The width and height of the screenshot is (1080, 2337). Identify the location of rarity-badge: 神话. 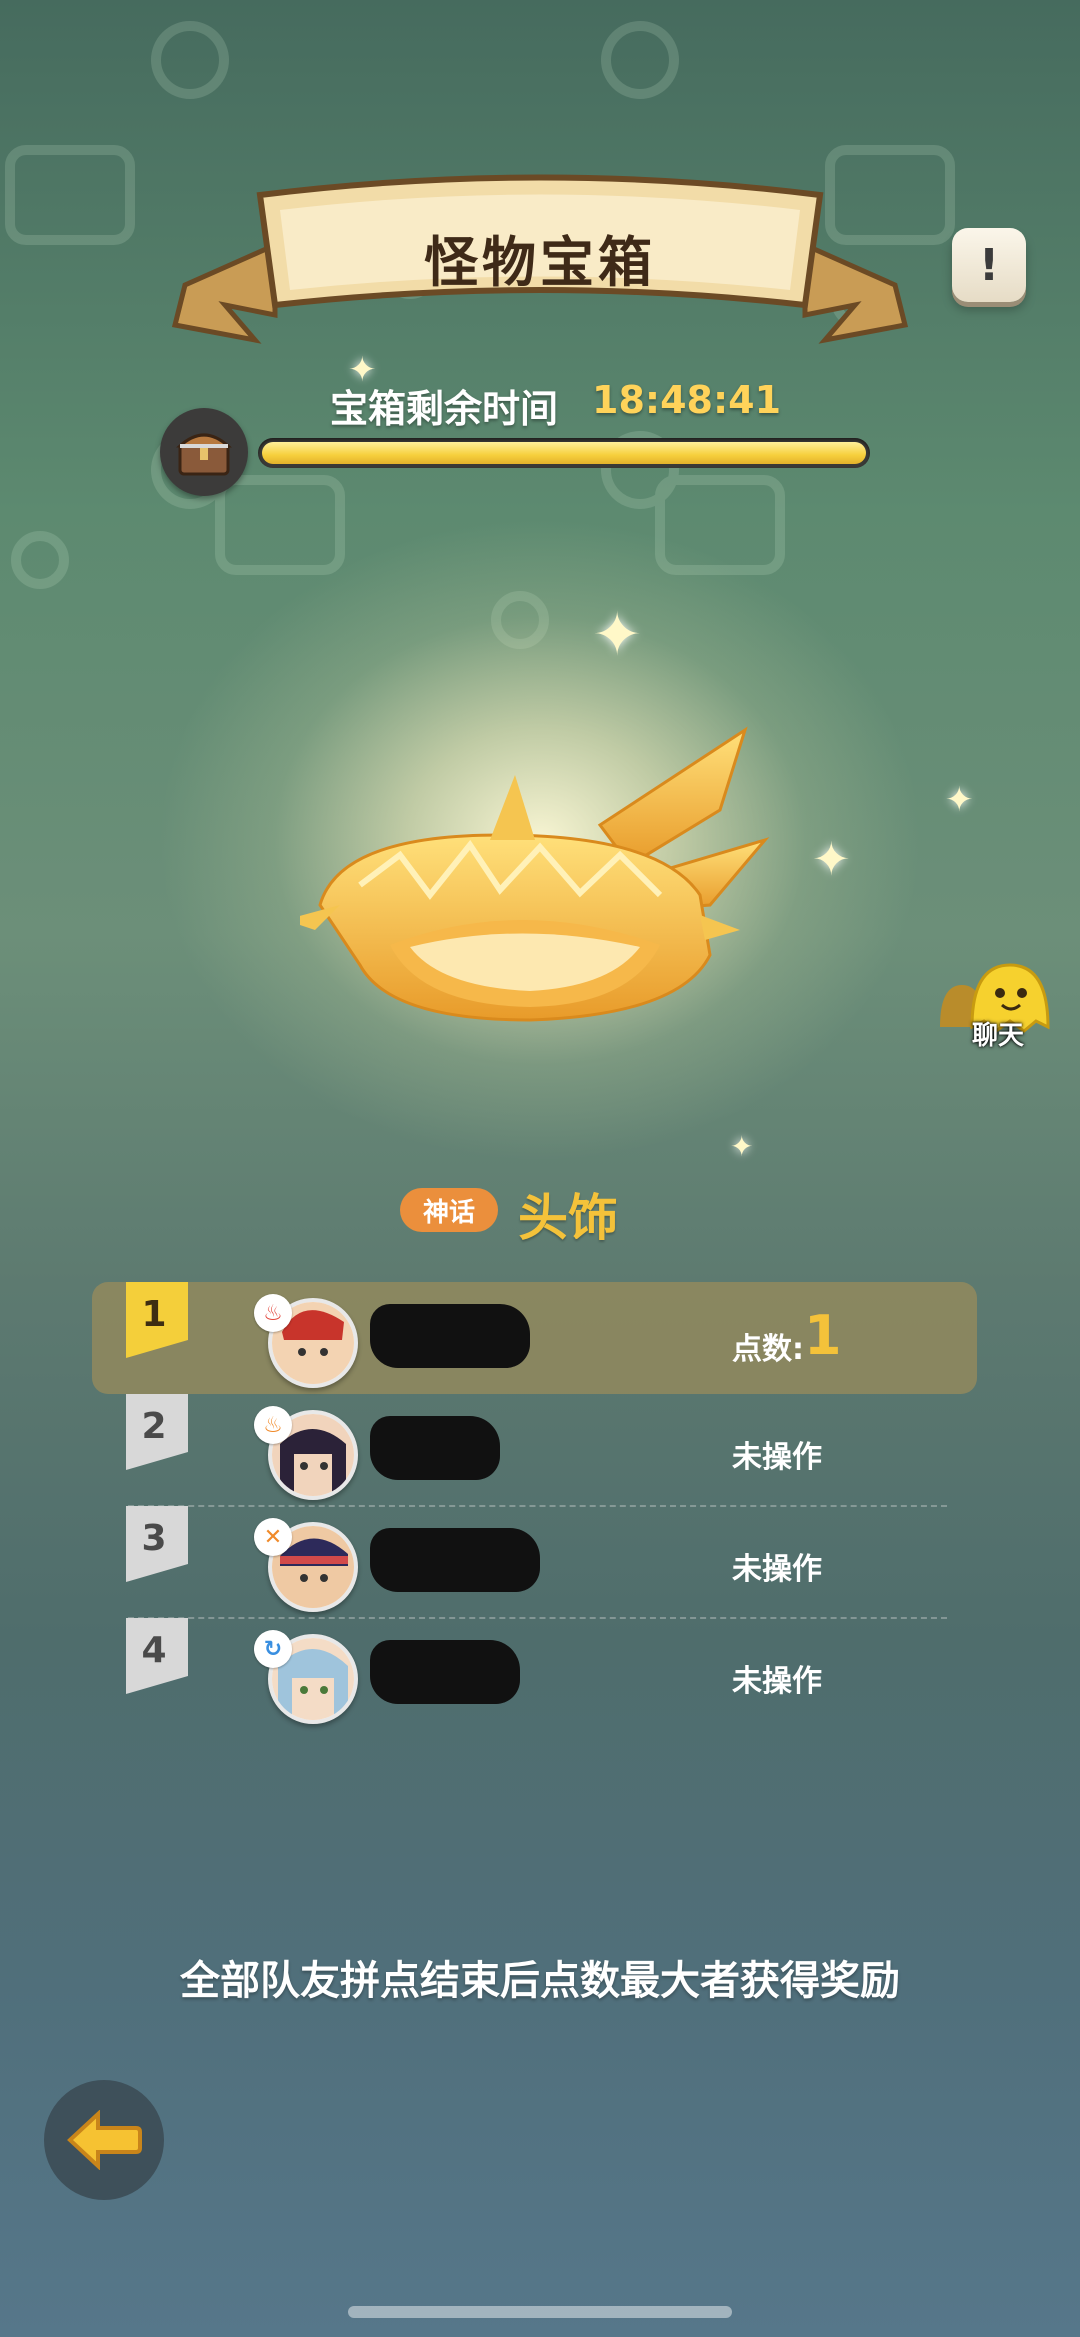
(449, 1210).